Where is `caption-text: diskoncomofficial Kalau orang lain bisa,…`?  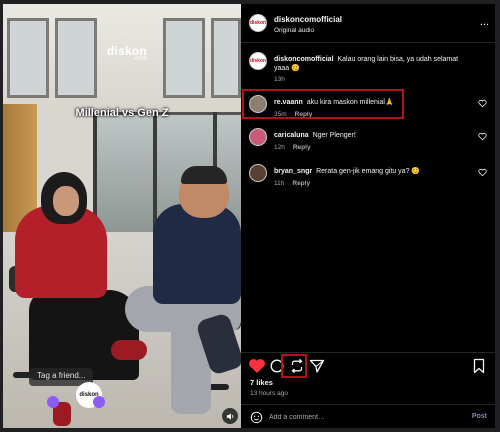
caption-text: diskoncomofficial Kalau orang lain bisa,… is located at coordinates (374, 64).